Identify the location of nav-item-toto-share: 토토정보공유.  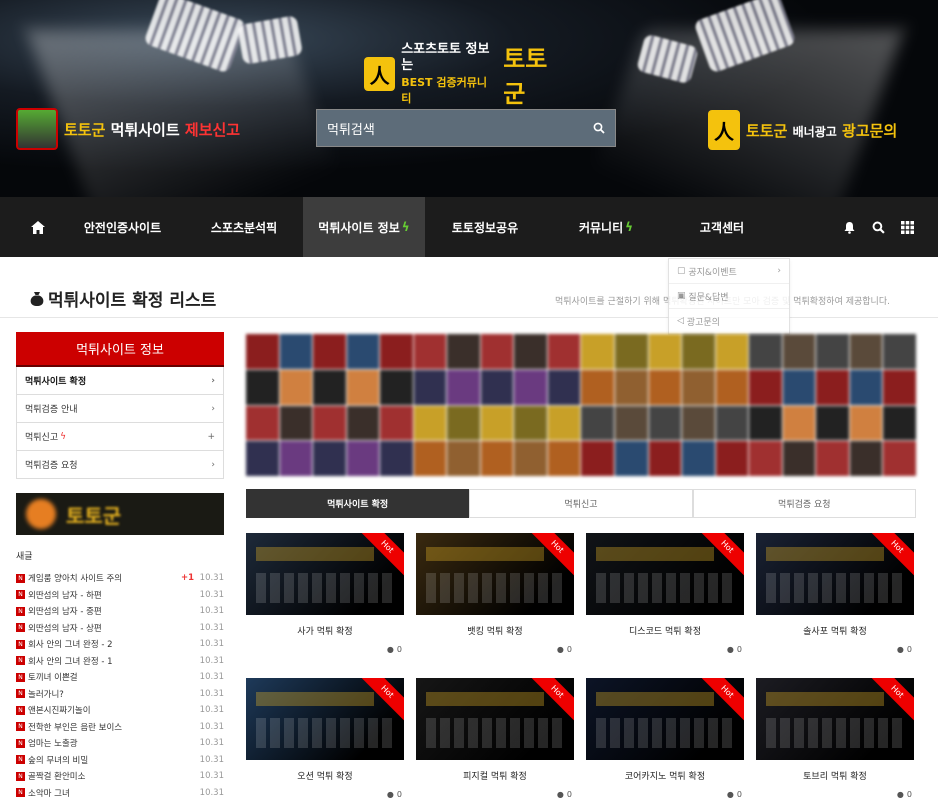
(485, 227).